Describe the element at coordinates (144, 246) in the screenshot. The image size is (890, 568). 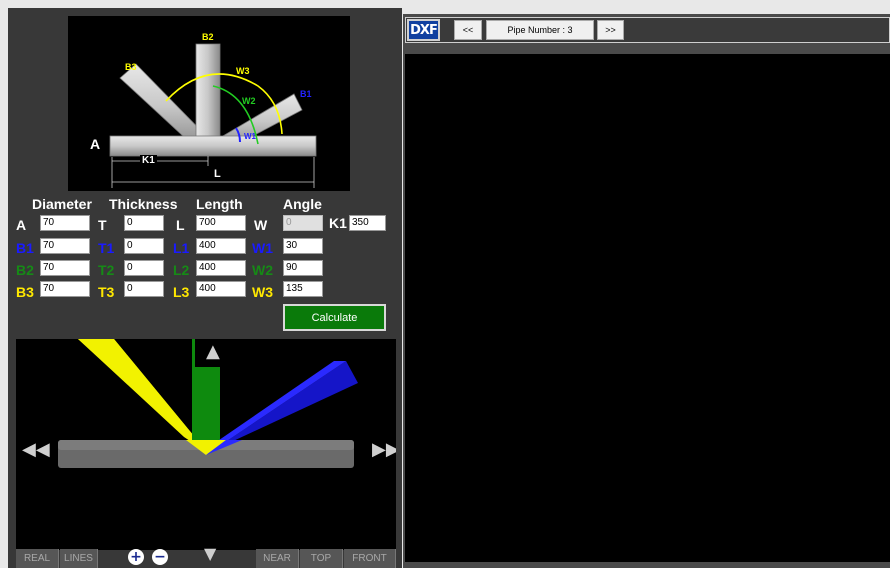
I see `thickness-t1-input: 0` at that location.